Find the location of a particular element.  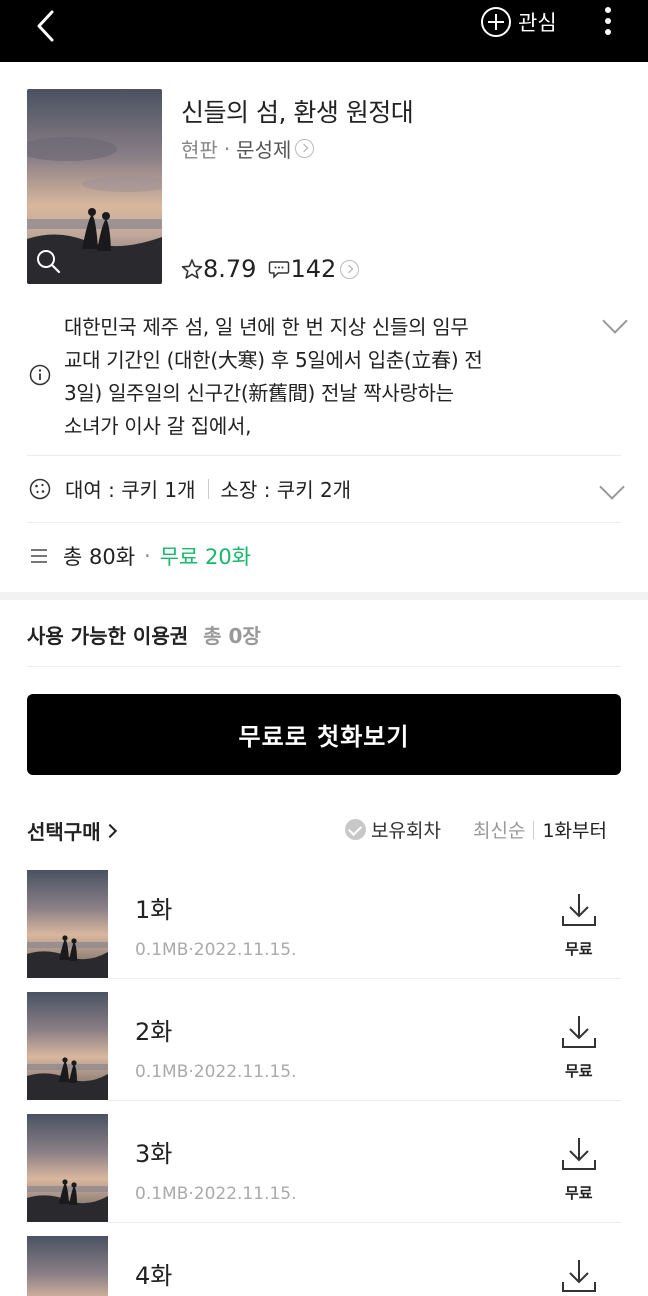

free-episodes: 무료 20화 is located at coordinates (205, 557).